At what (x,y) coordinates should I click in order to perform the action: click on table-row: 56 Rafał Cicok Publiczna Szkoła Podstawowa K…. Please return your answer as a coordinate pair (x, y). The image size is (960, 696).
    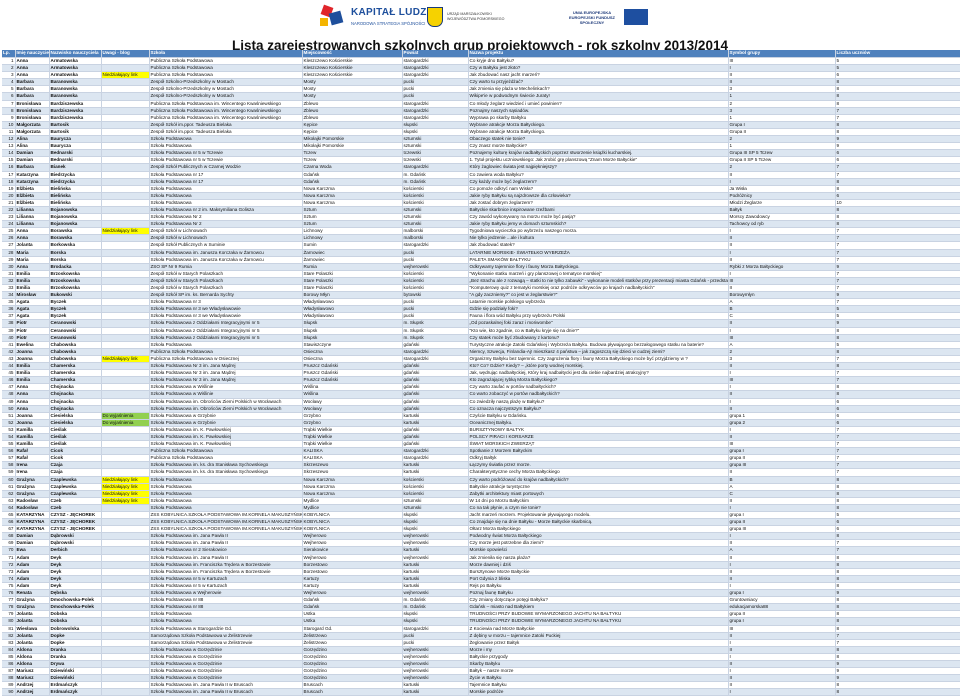
    Looking at the image, I should click on (481, 451).